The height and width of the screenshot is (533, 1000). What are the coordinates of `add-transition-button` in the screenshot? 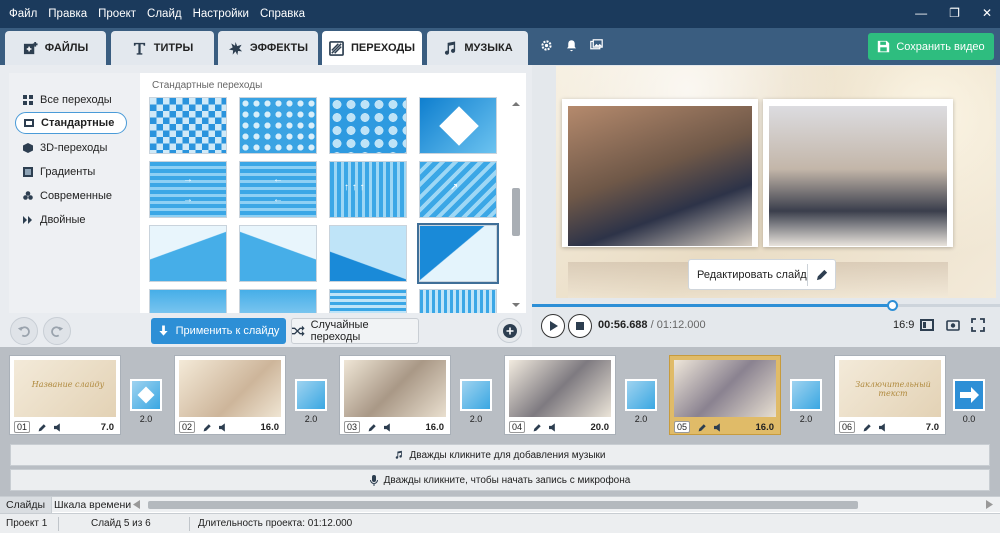 It's located at (509, 330).